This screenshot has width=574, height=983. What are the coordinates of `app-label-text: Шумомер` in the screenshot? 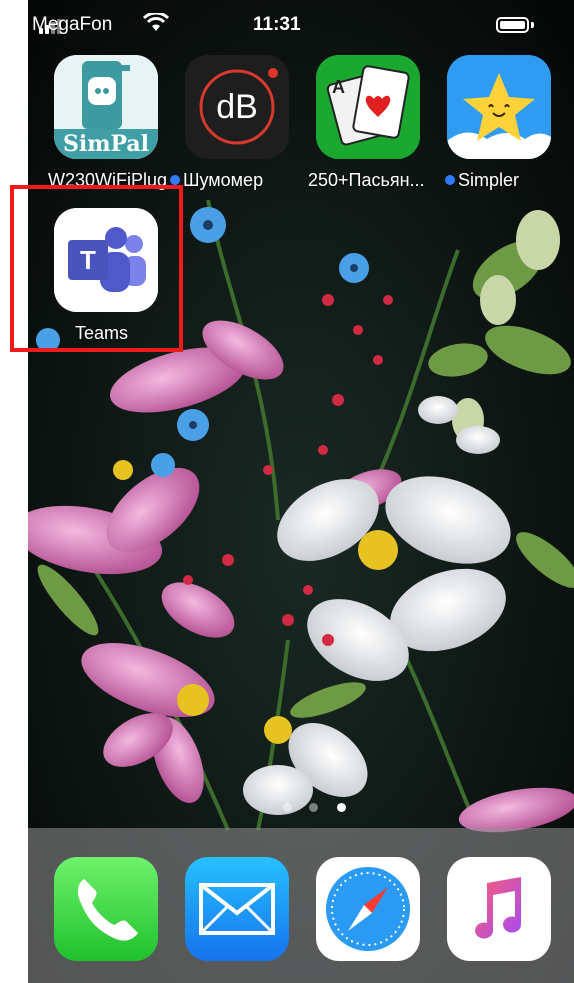 It's located at (223, 180).